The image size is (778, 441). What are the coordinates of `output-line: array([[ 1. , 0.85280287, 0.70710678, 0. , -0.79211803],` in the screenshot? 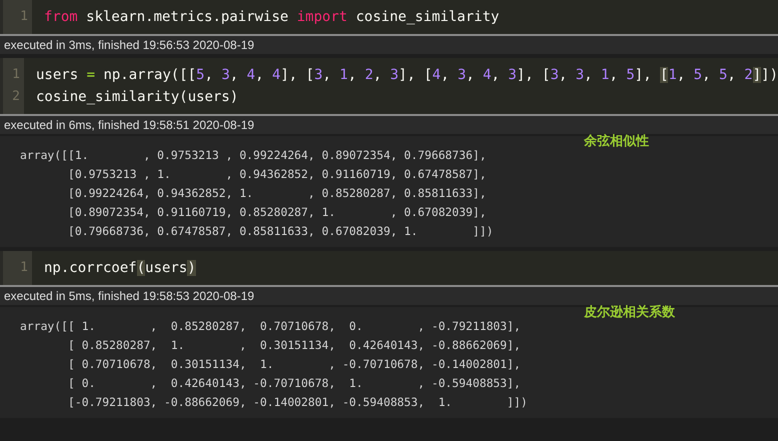 It's located at (271, 326).